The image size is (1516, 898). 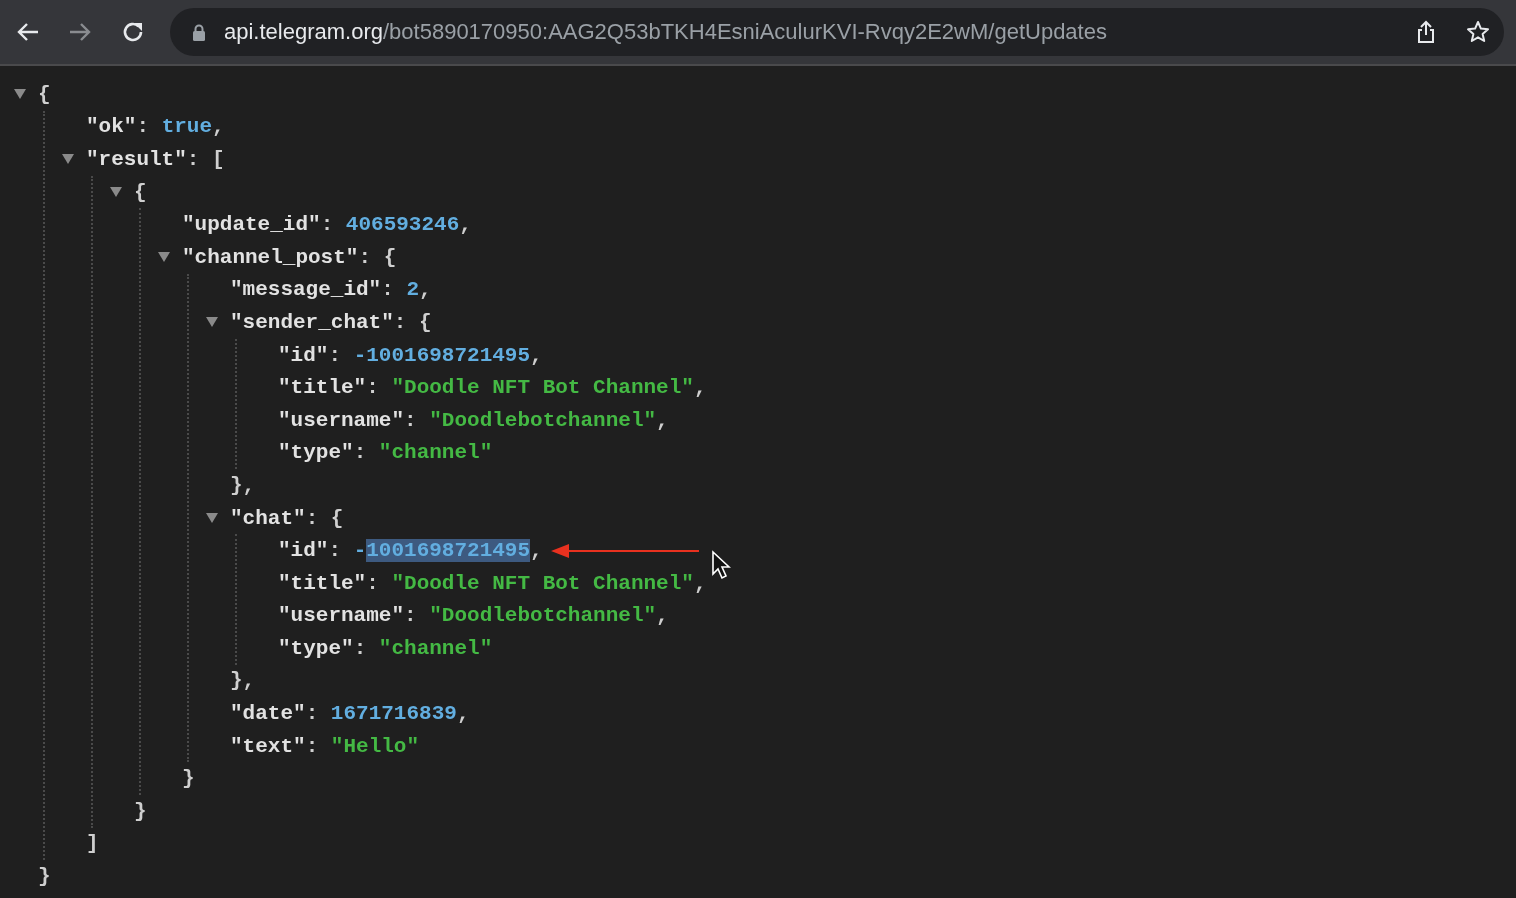 I want to click on json-value: -, so click(x=360, y=551).